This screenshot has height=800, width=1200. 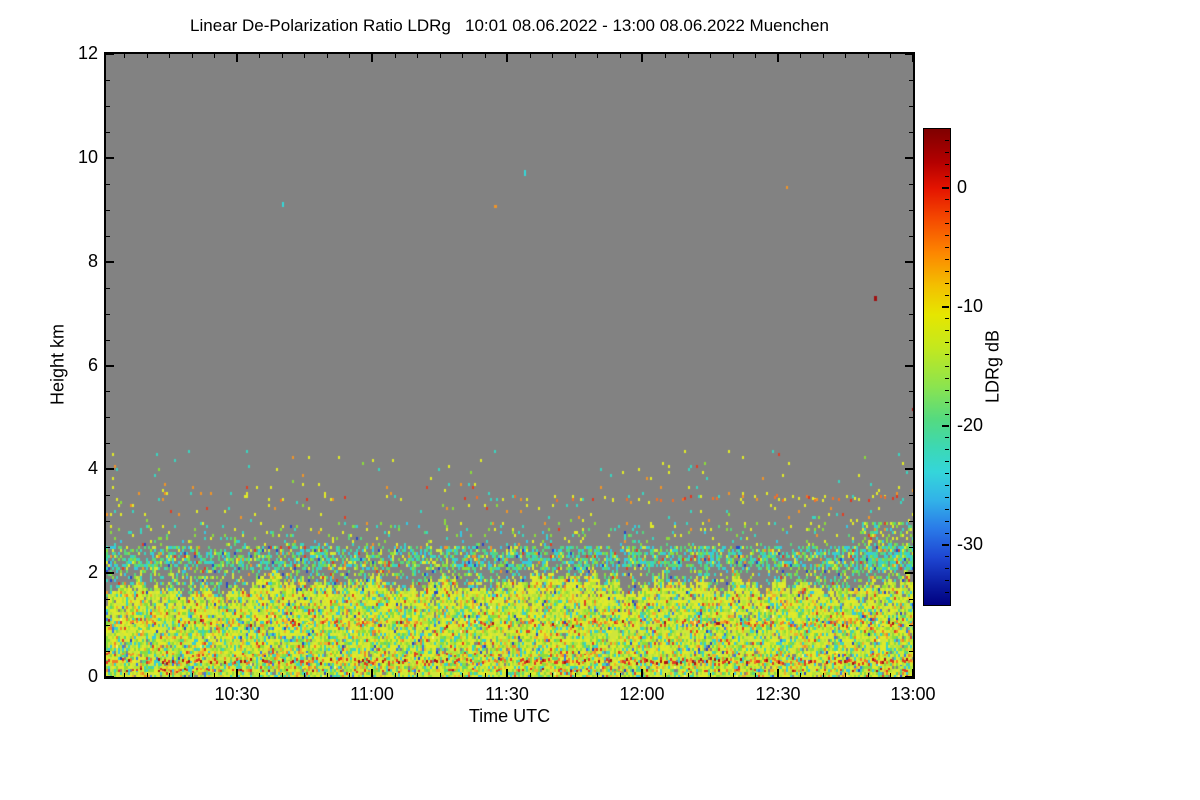 I want to click on x-tick-label: 11:00, so click(x=372, y=694).